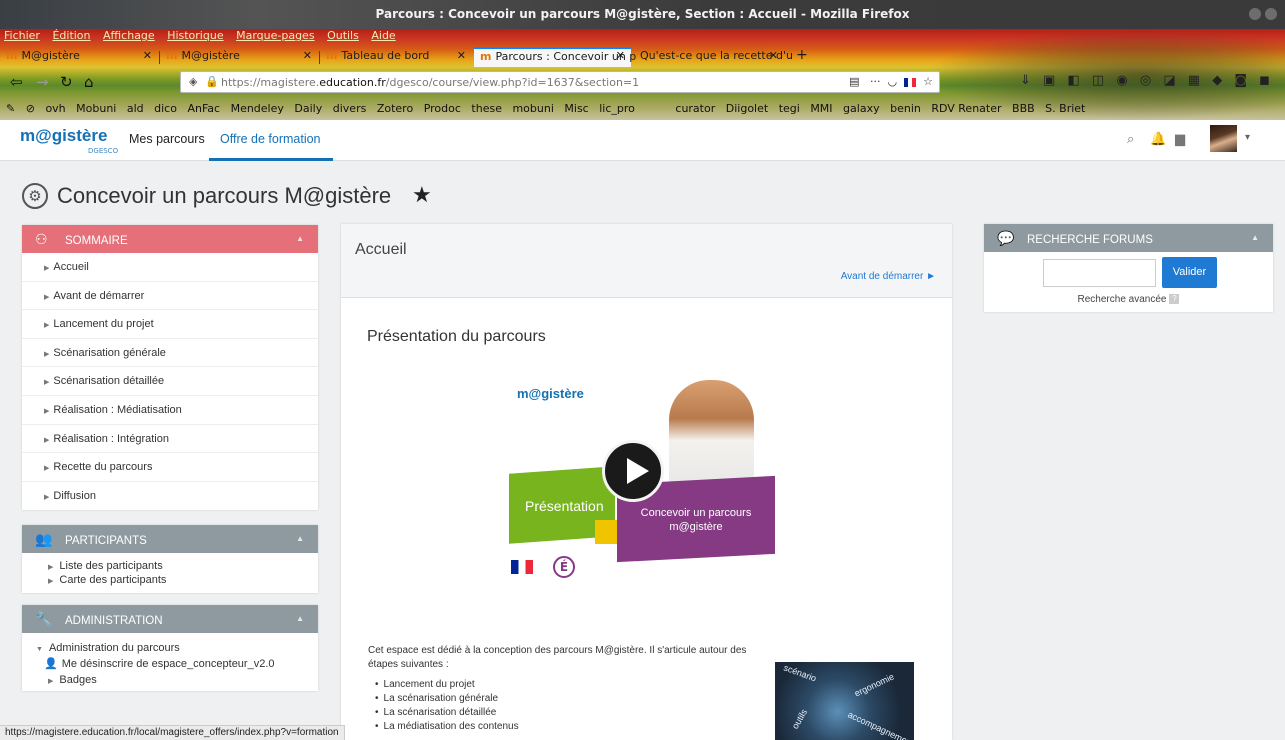 The height and width of the screenshot is (740, 1285). What do you see at coordinates (875, 81) in the screenshot?
I see `more-actions-icon: ···` at bounding box center [875, 81].